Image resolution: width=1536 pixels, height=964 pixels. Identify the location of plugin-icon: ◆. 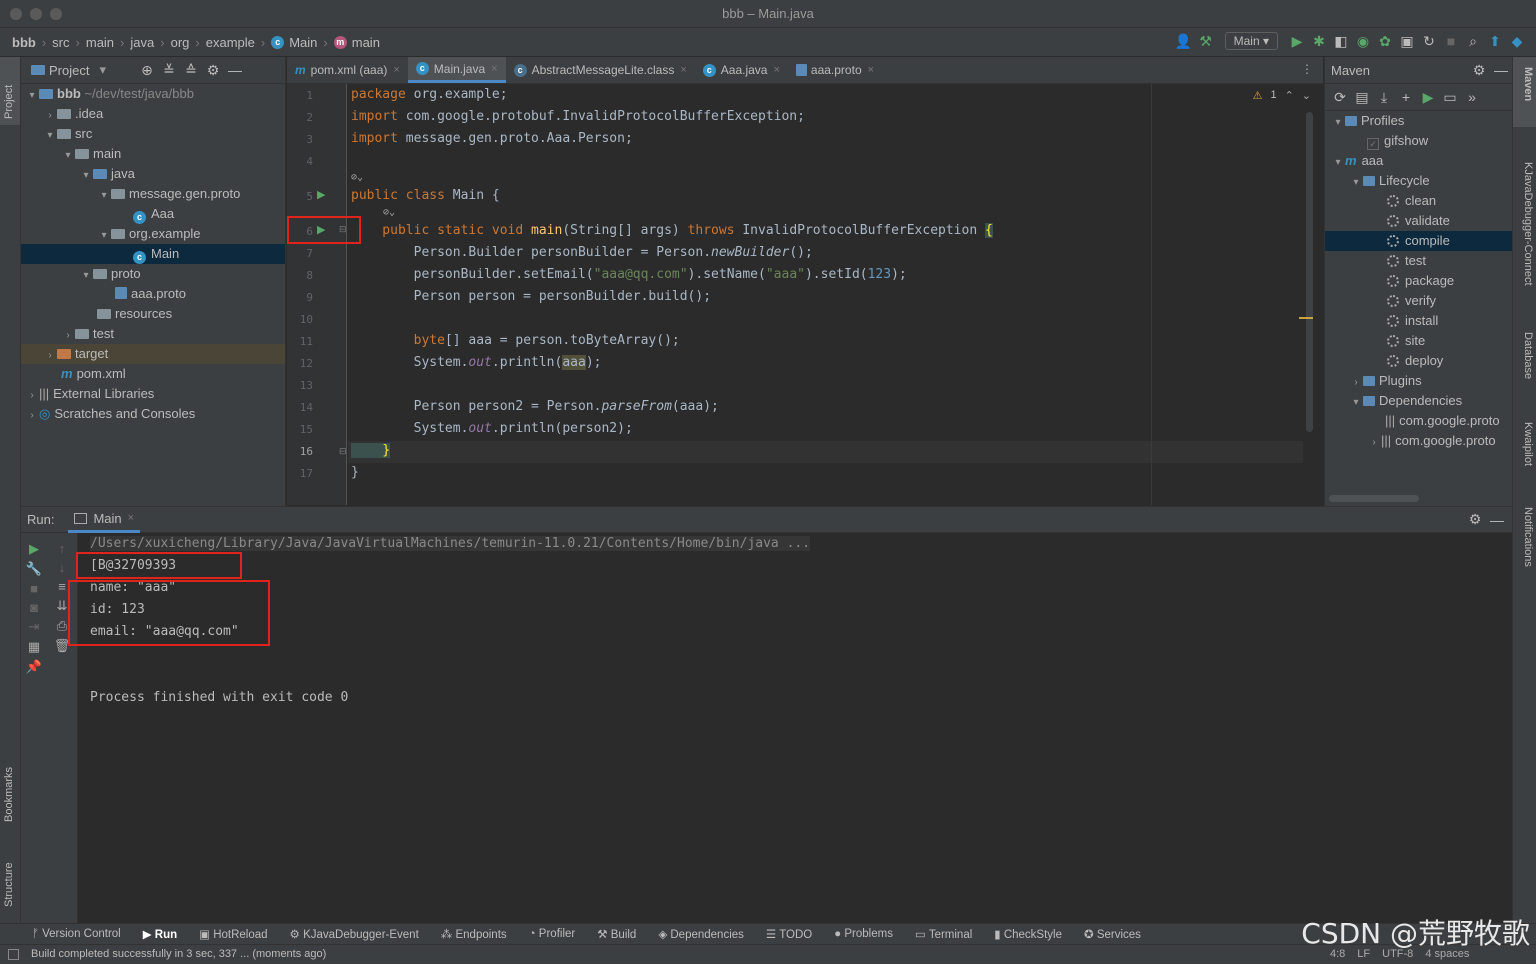
(1517, 41).